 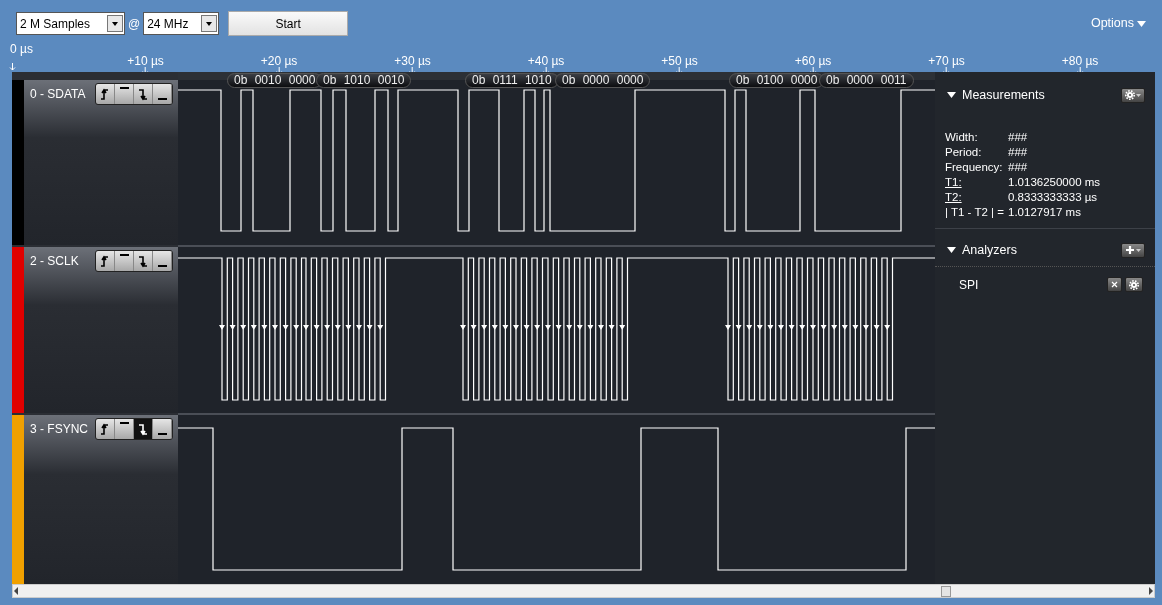 What do you see at coordinates (679, 61) in the screenshot?
I see `time-tick-label: +50 µs` at bounding box center [679, 61].